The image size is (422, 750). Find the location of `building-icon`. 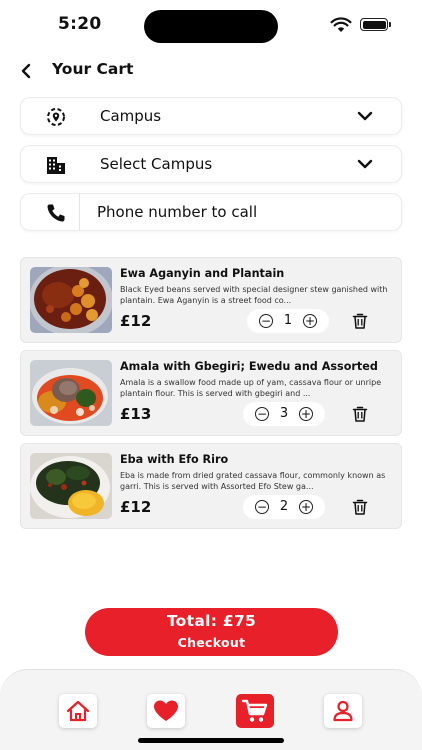

building-icon is located at coordinates (56, 165).